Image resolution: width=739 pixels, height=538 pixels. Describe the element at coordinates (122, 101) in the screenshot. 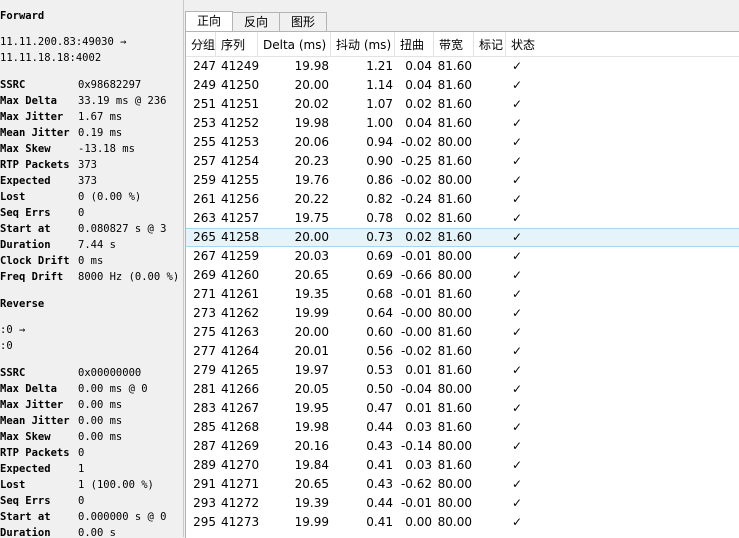

I see `stat-value: 33.19 ms @ 236` at that location.